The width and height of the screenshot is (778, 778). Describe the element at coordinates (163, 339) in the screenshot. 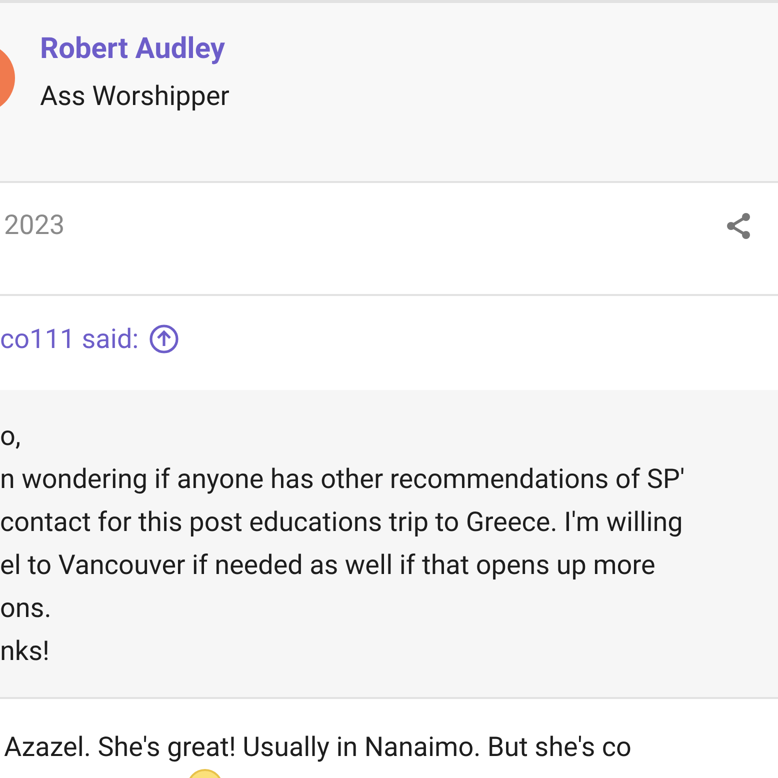

I see `jump-up-icon` at that location.